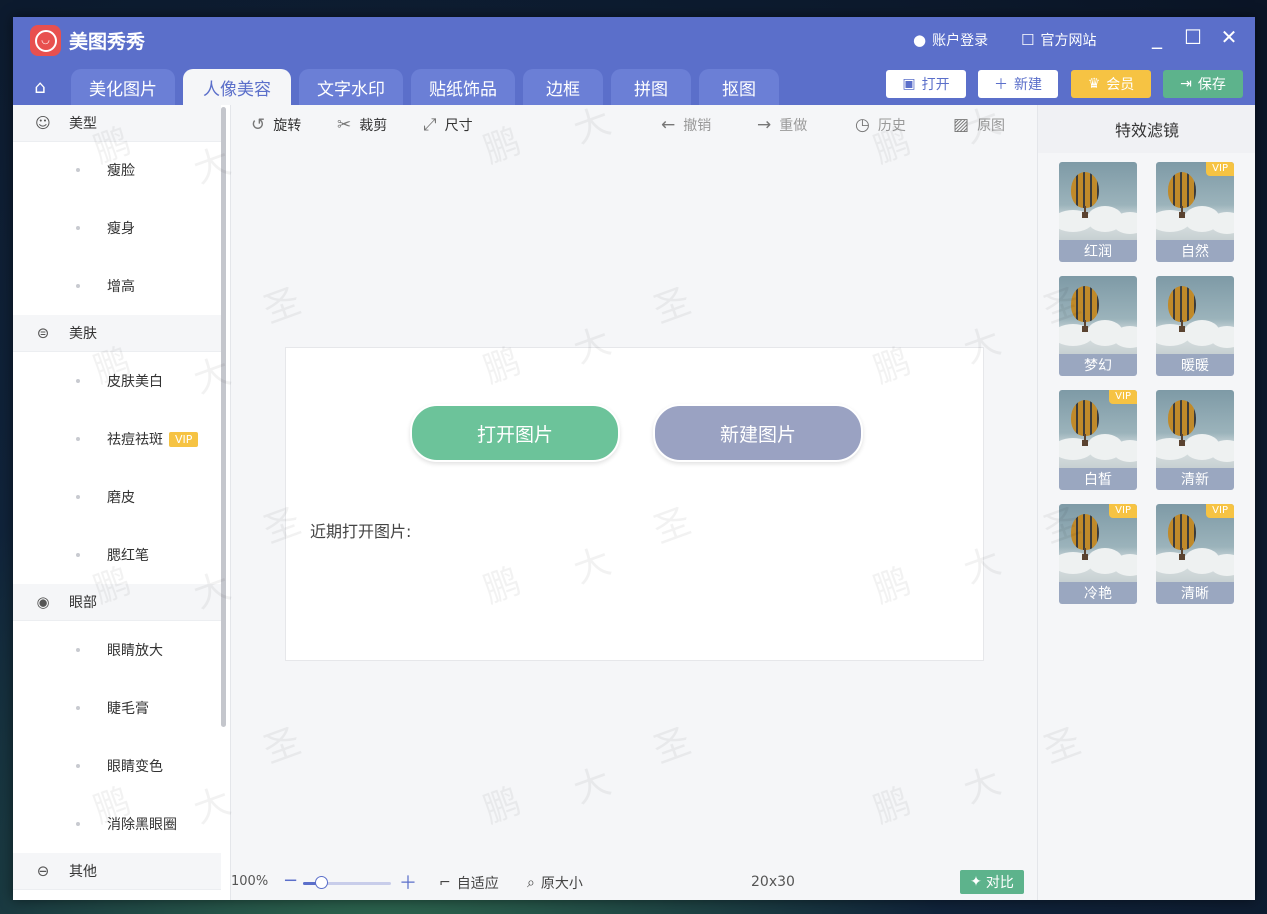  What do you see at coordinates (773, 882) in the screenshot?
I see `image-dimensions: 20x30` at bounding box center [773, 882].